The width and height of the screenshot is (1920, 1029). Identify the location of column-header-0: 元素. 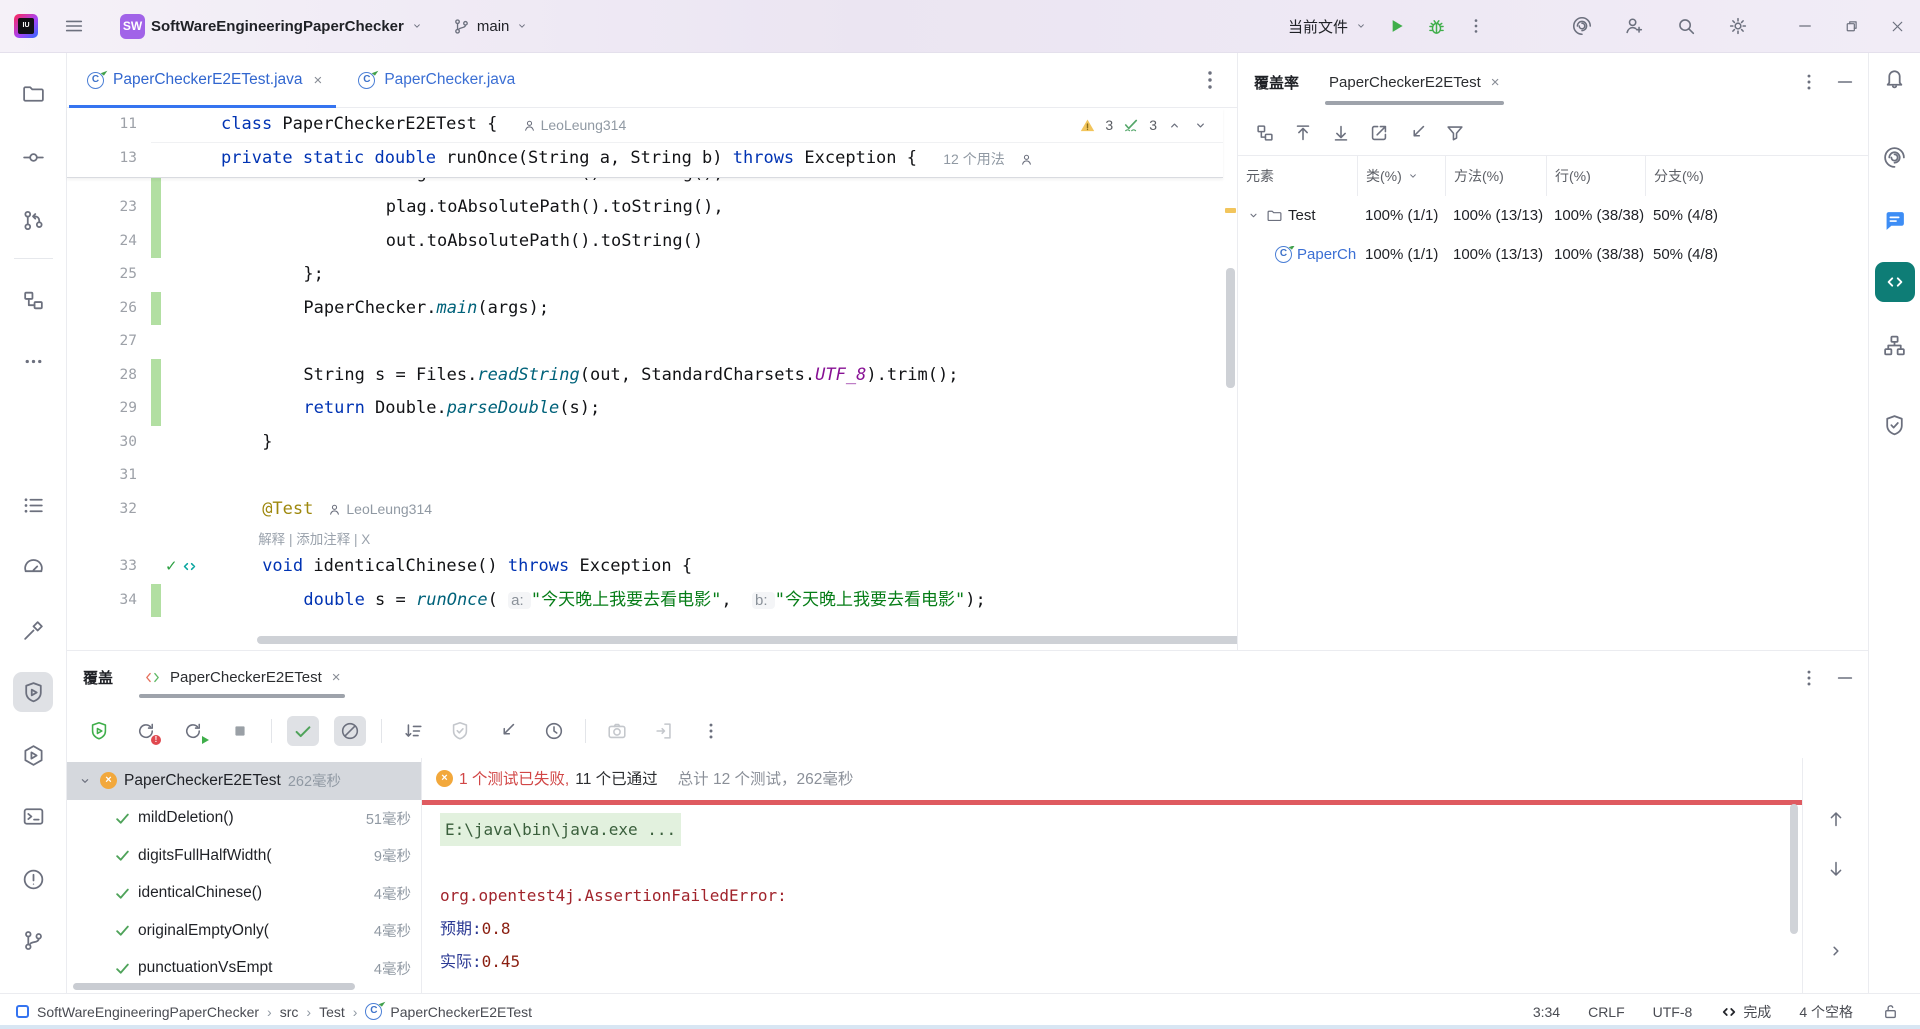
(1297, 176).